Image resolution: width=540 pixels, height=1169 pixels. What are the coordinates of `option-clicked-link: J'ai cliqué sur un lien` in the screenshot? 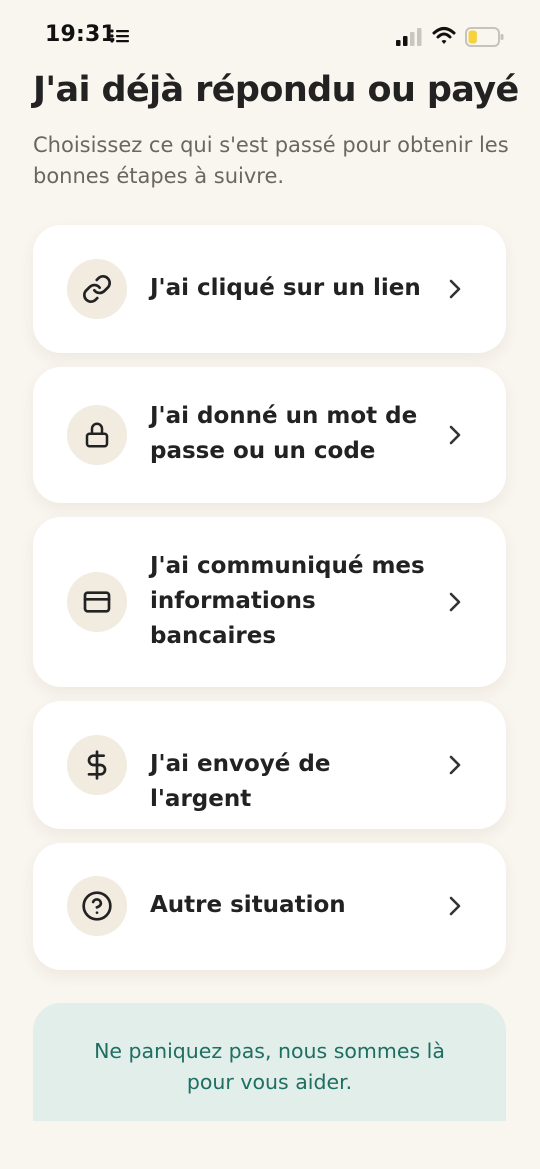 It's located at (269, 289).